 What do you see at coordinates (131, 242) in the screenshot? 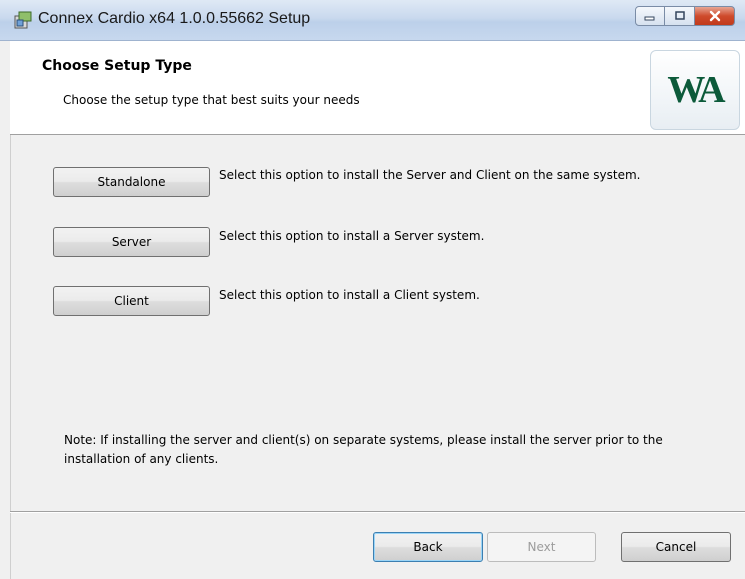
I see `server-button: Server` at bounding box center [131, 242].